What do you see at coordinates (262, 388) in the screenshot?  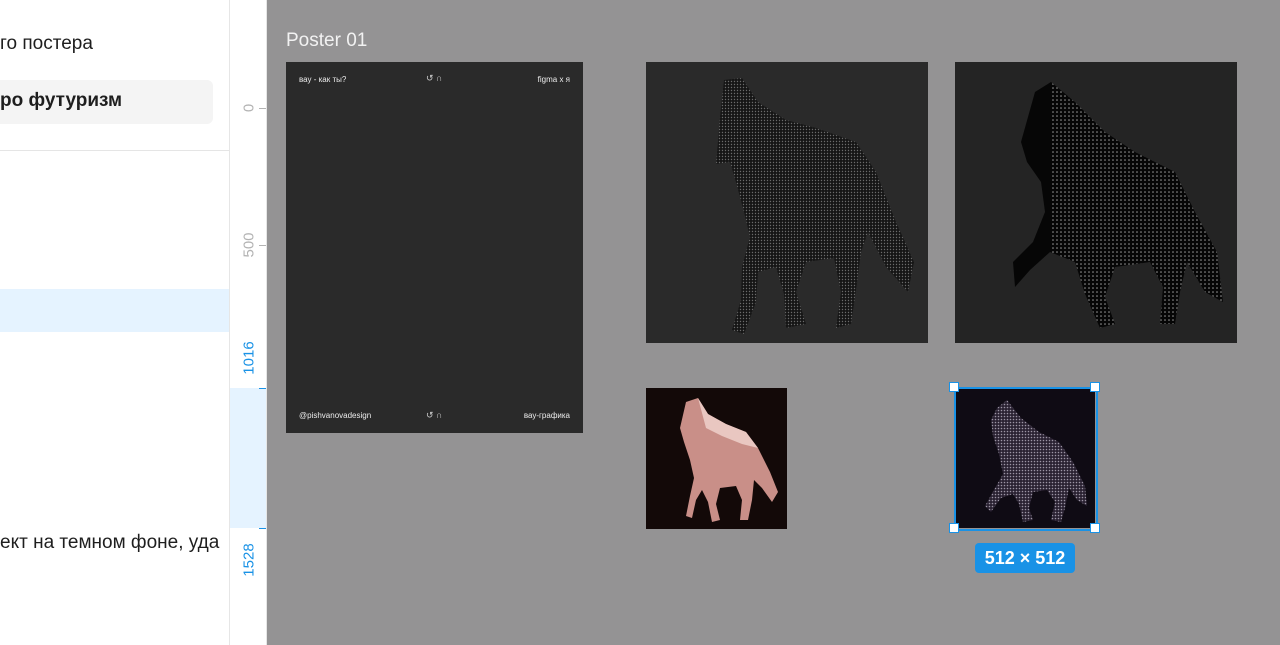 I see `ruler-tick-selection-start` at bounding box center [262, 388].